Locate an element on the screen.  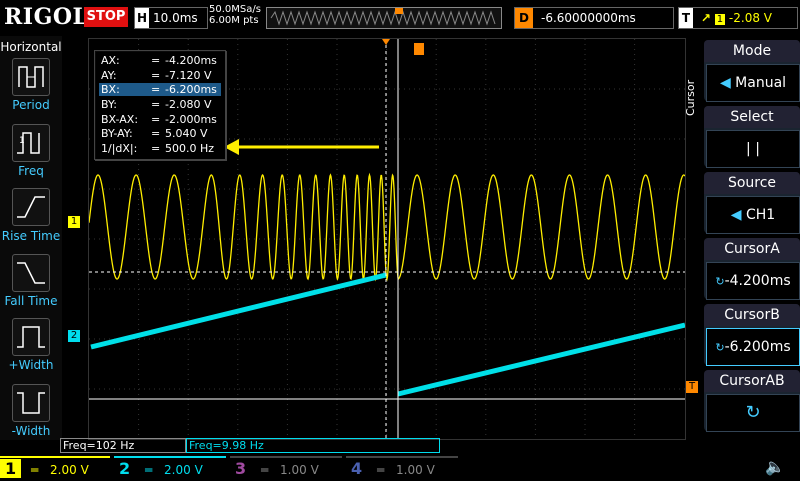
delay-readout: D -6.60000000ms is located at coordinates (594, 18).